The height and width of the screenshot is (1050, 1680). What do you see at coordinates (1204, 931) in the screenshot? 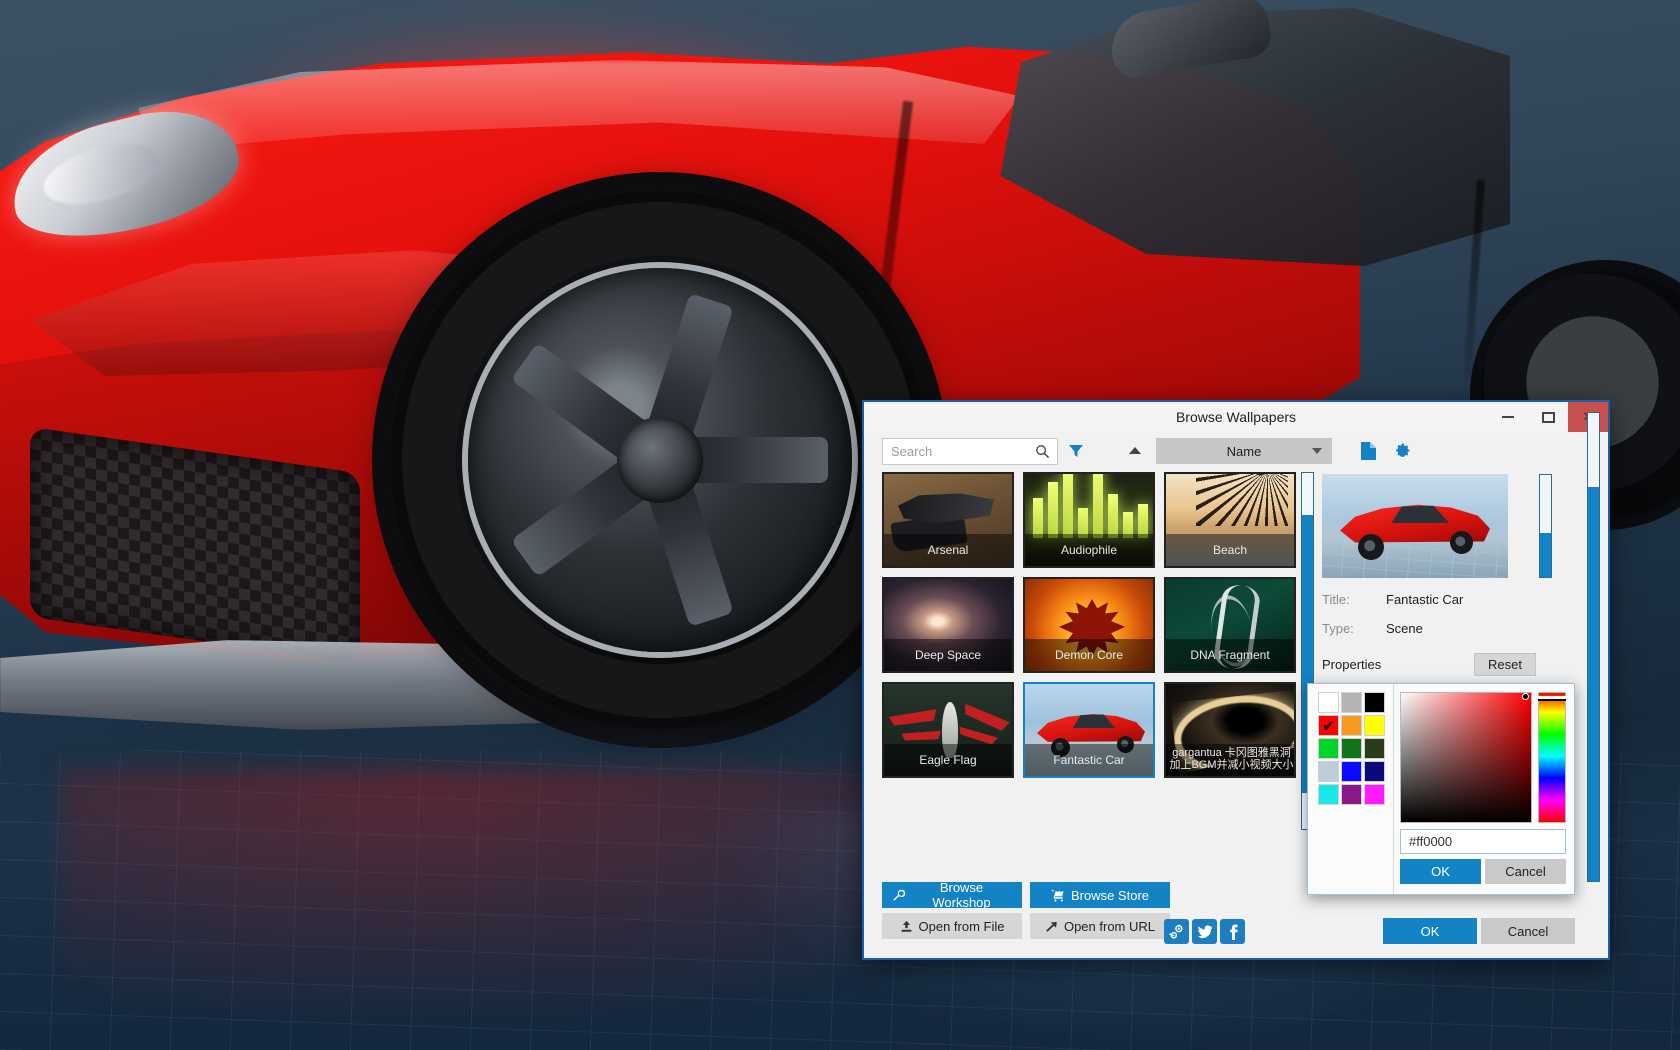
I see `twitter-icon` at bounding box center [1204, 931].